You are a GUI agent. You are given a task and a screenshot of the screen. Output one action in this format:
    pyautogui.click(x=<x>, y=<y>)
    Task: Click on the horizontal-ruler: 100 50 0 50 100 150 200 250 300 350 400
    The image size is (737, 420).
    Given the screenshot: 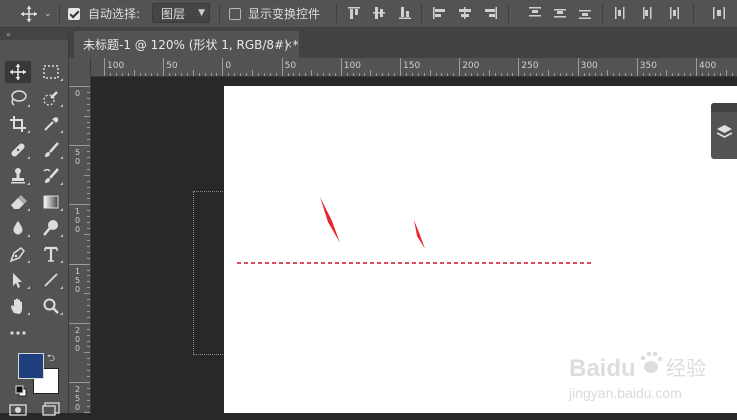 What is the action you would take?
    pyautogui.click(x=414, y=67)
    